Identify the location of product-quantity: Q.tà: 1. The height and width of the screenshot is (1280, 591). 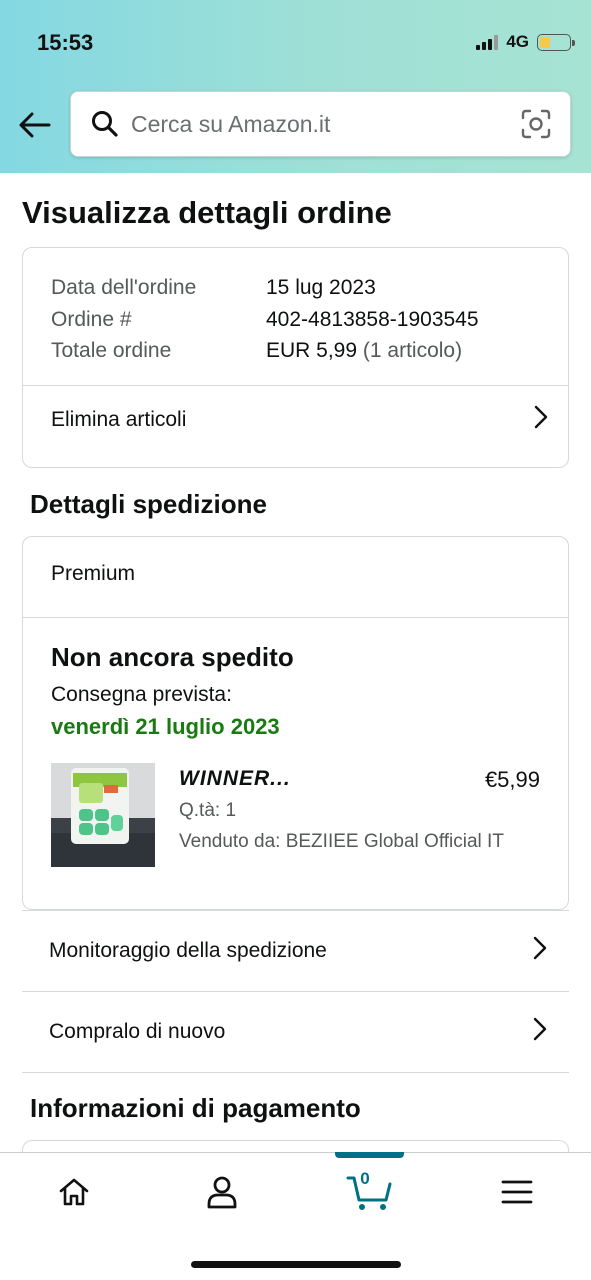
(208, 810).